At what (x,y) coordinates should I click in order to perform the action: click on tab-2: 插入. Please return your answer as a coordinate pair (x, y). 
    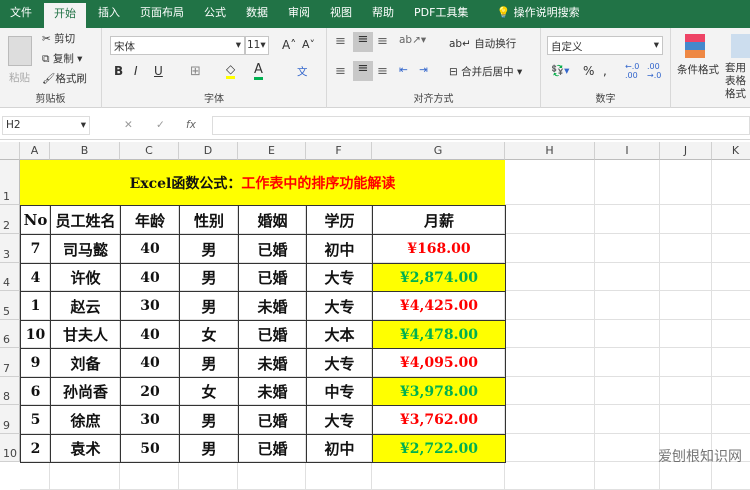
    Looking at the image, I should click on (109, 14).